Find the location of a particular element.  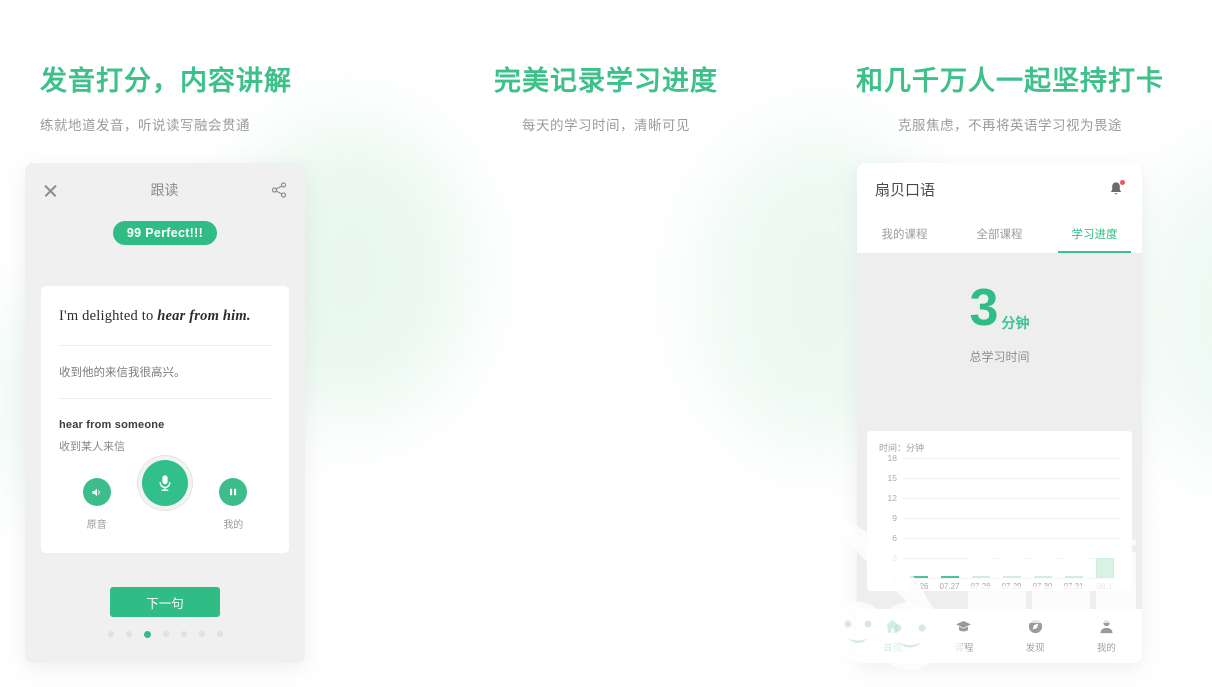

column-3-headline: 和几千万人一起坚持打卡 is located at coordinates (1010, 81).